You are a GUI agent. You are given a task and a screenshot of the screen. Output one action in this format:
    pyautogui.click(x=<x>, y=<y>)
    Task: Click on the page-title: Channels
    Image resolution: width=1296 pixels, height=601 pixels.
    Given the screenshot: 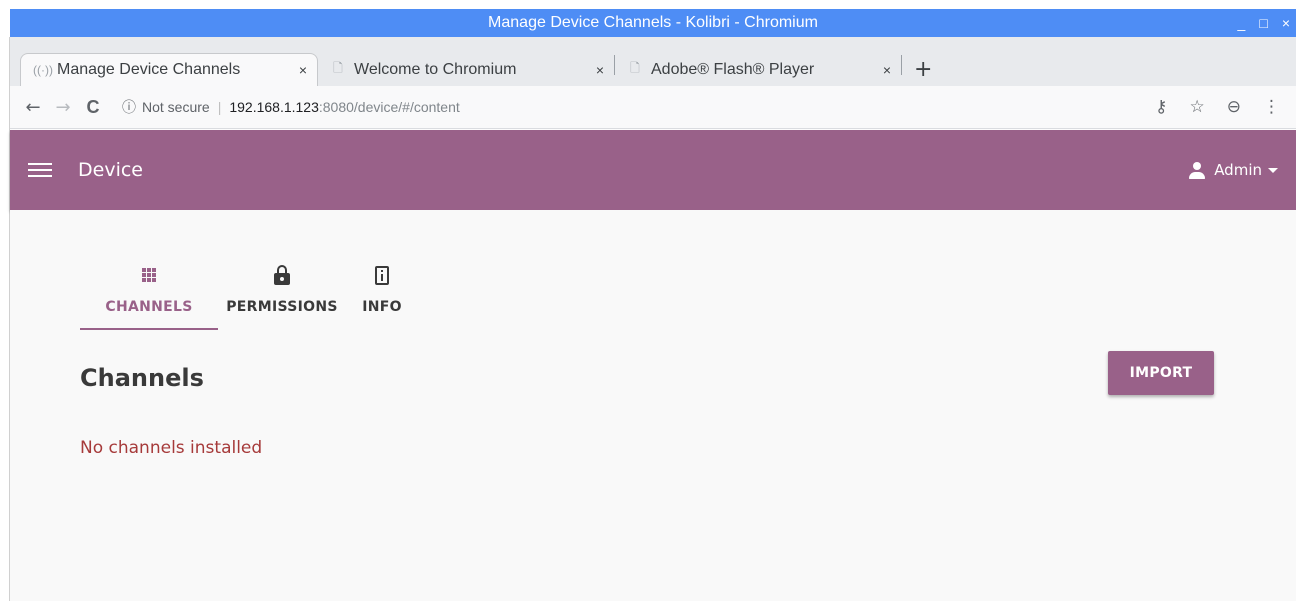 What is the action you would take?
    pyautogui.click(x=142, y=378)
    